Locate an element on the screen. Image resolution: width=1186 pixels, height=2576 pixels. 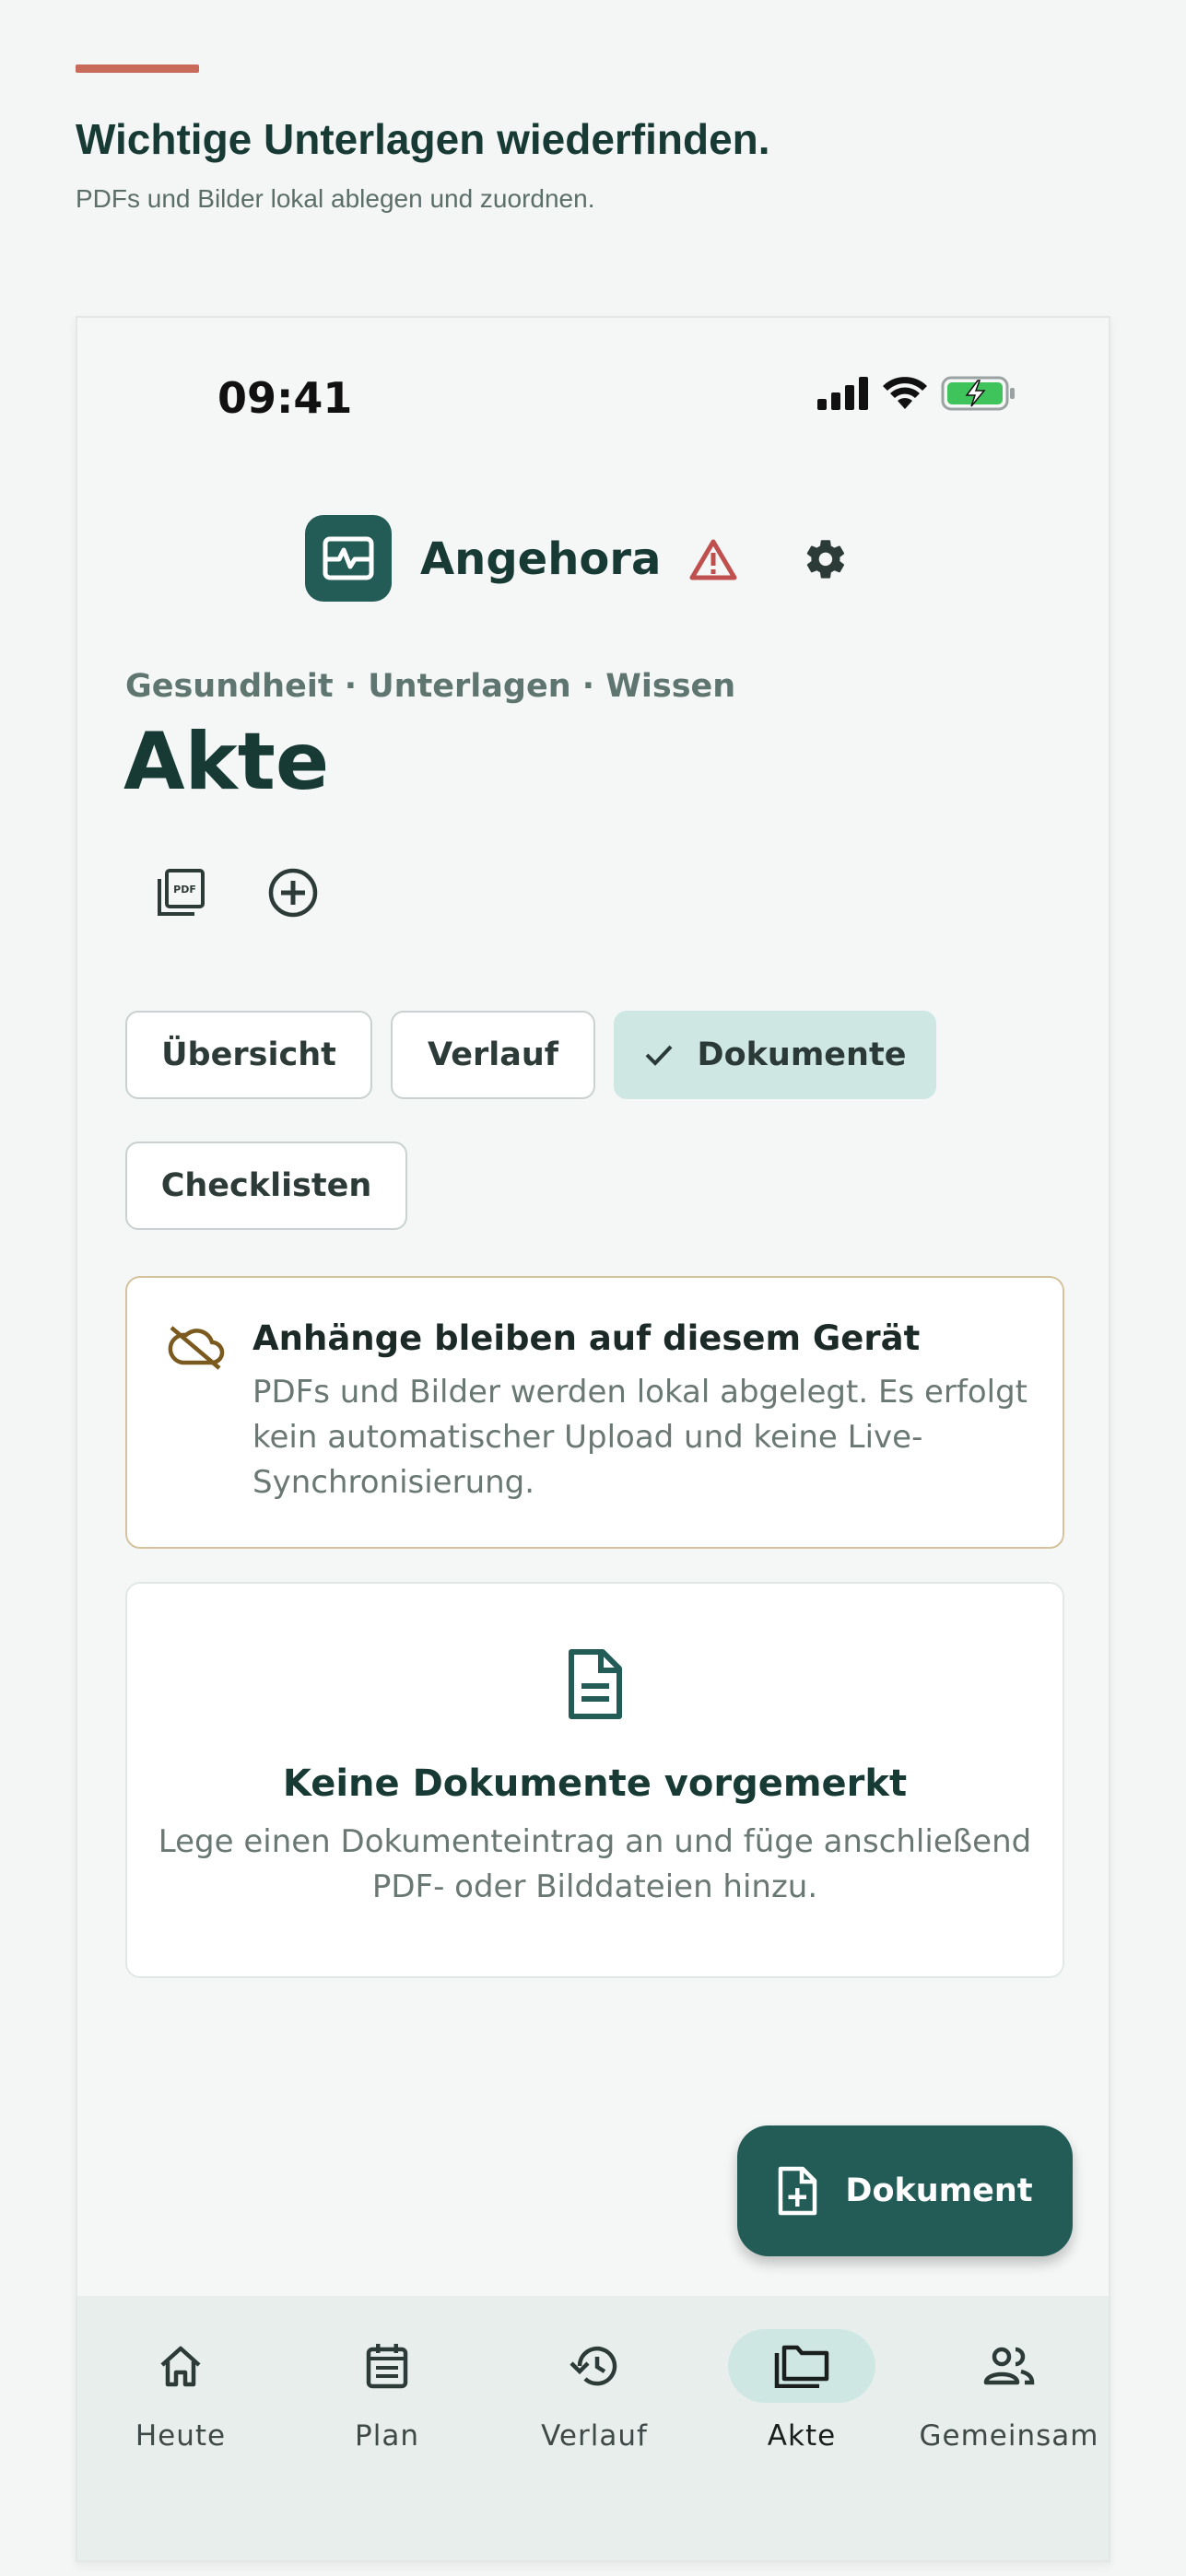
page-title: Akte is located at coordinates (226, 762).